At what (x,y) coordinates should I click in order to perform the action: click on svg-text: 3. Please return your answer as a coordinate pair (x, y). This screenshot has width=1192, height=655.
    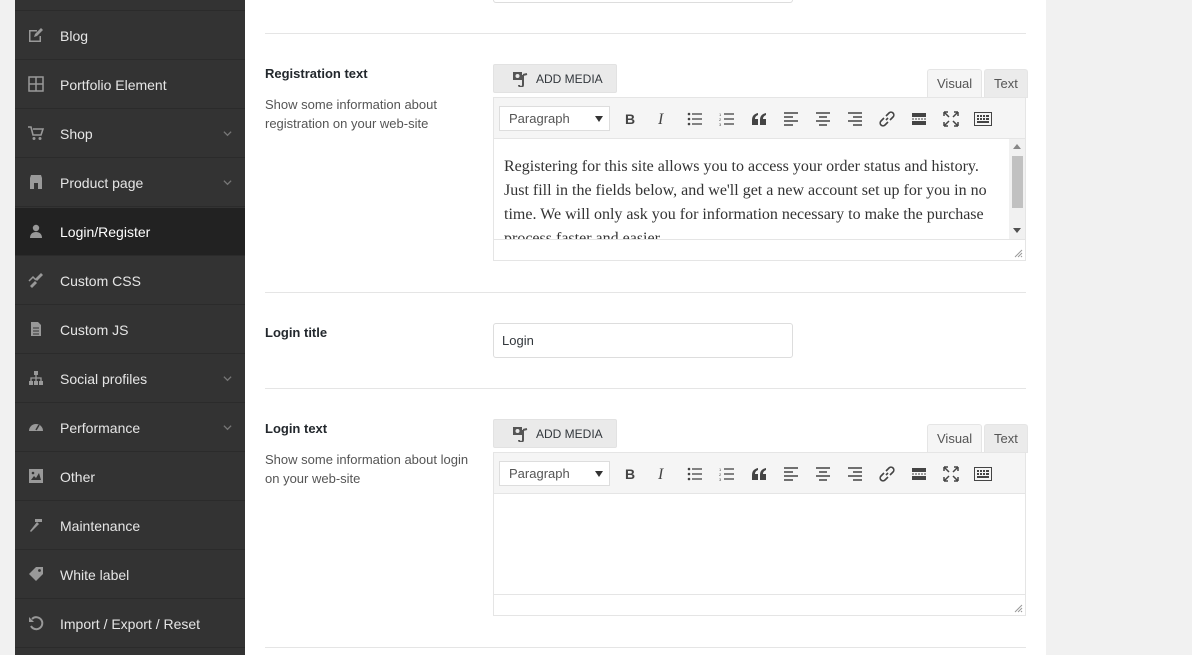
    Looking at the image, I should click on (720, 124).